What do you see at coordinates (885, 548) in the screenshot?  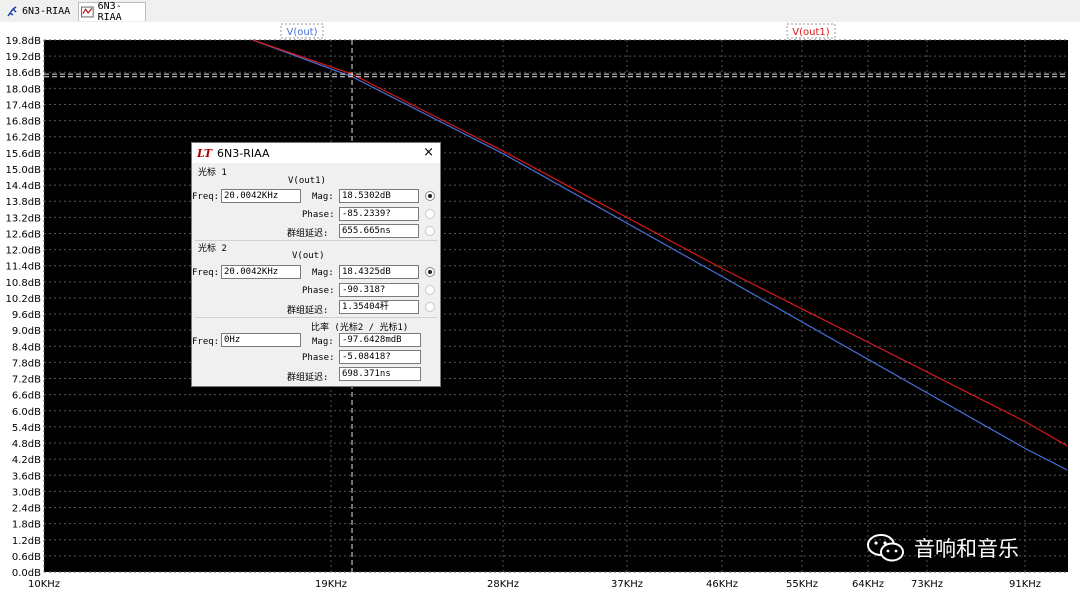 I see `wechat-icon` at bounding box center [885, 548].